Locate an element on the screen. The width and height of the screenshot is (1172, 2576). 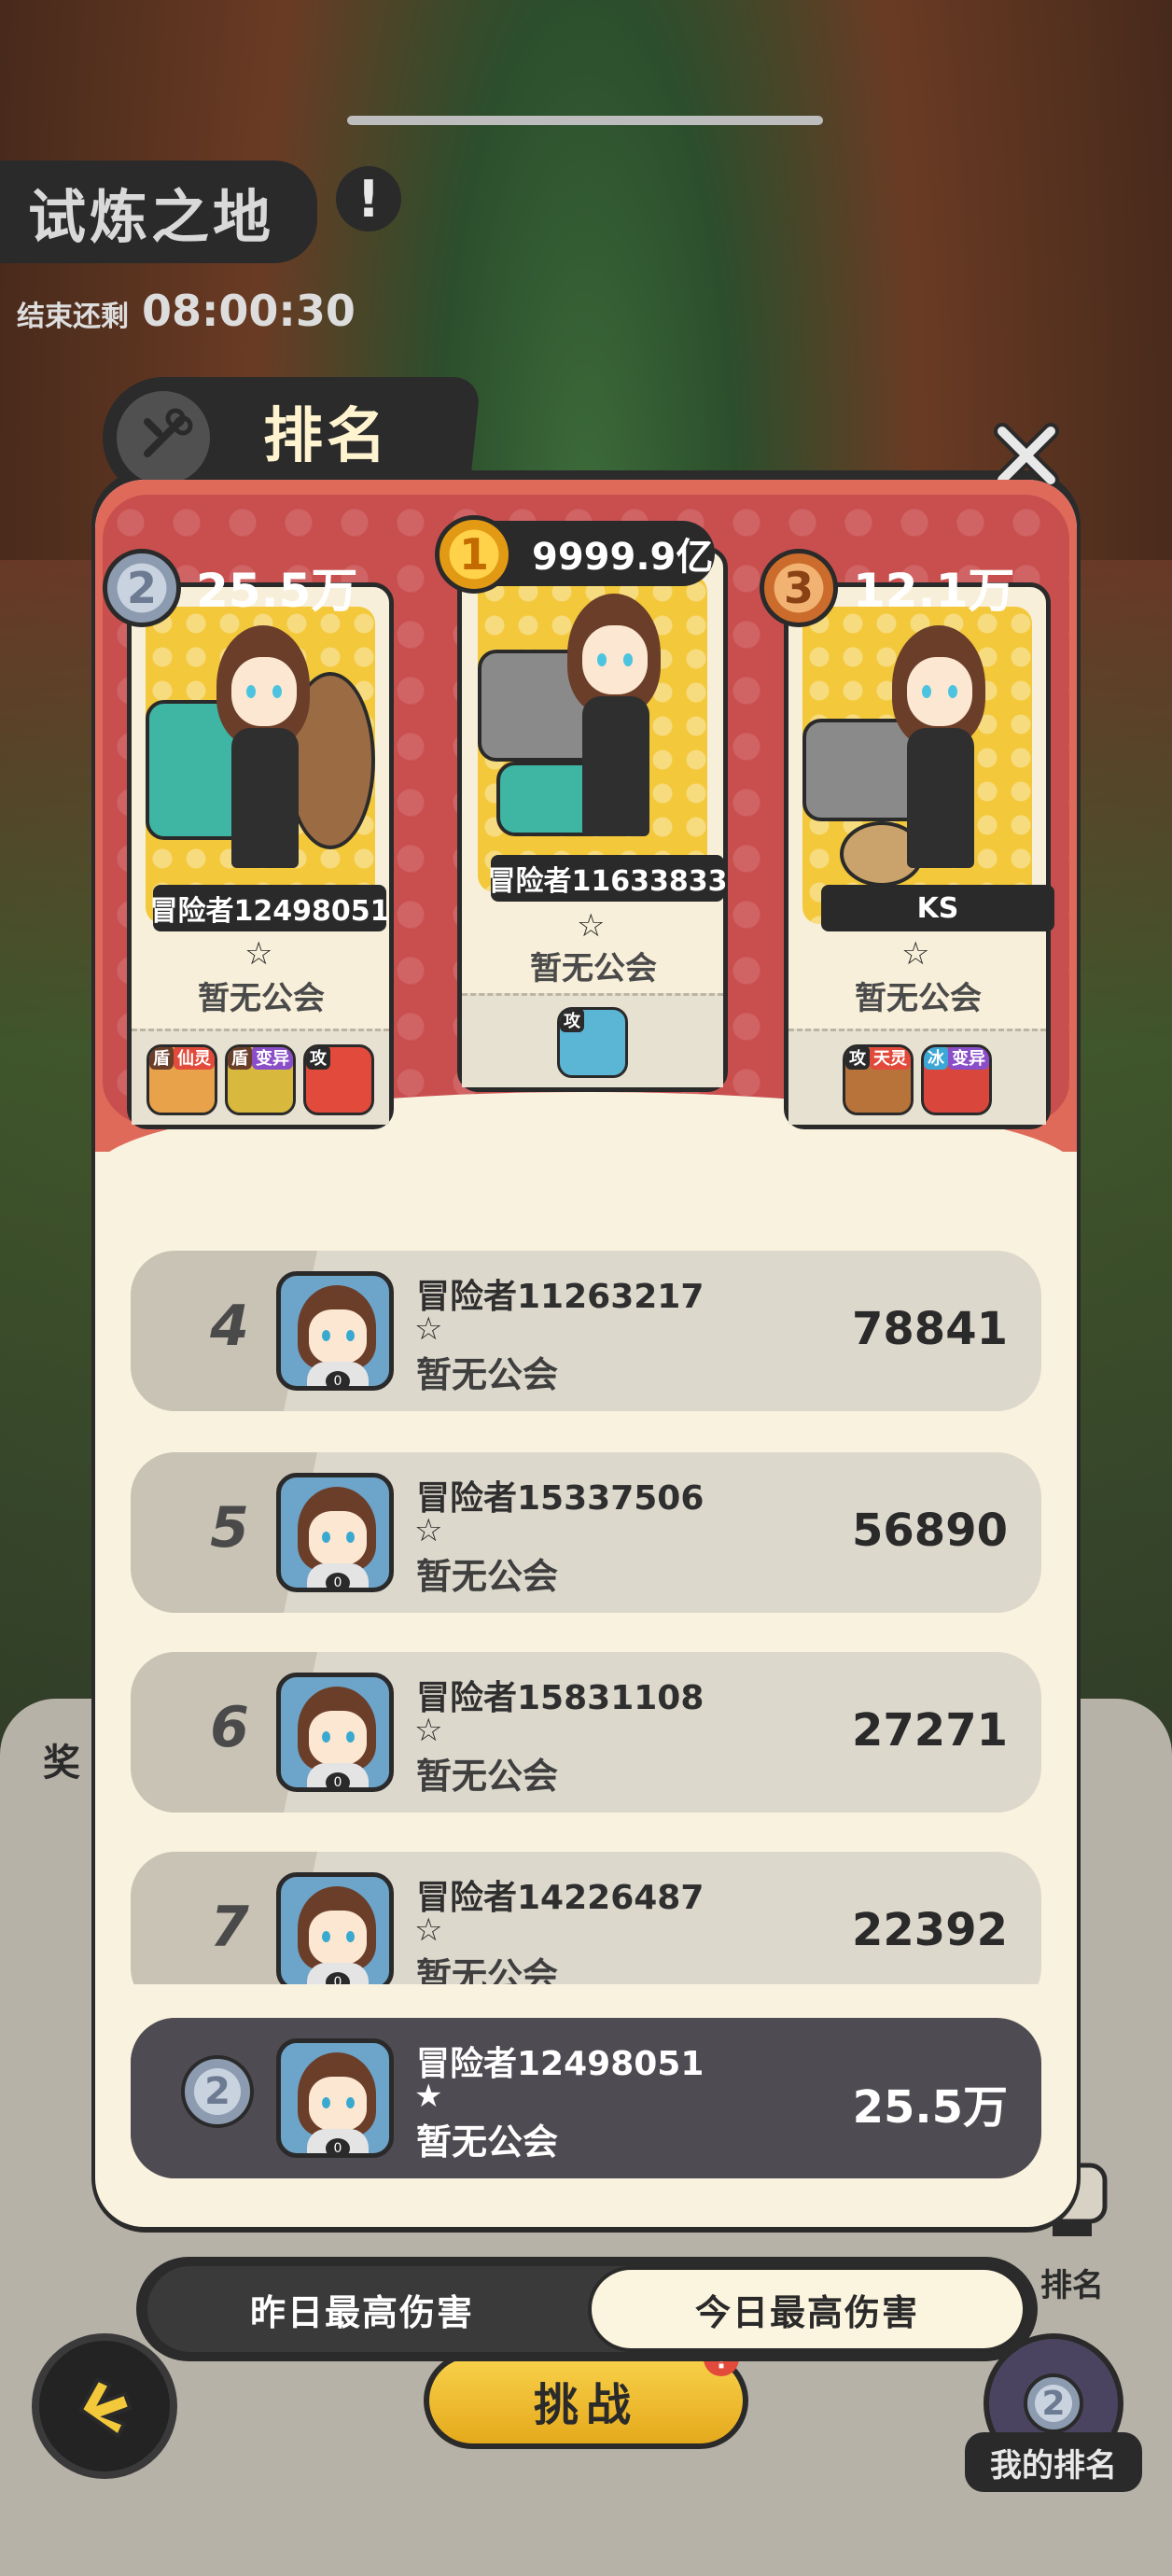
countdown-label: 结束还剩 is located at coordinates (73, 317).